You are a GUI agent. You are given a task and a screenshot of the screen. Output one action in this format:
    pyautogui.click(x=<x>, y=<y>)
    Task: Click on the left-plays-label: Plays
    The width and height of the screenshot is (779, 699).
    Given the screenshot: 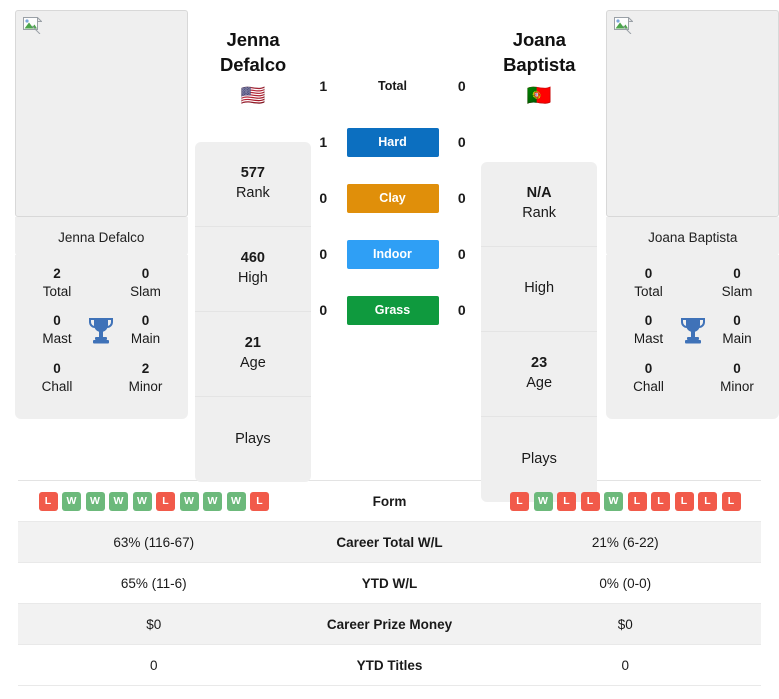 What is the action you would take?
    pyautogui.click(x=253, y=438)
    